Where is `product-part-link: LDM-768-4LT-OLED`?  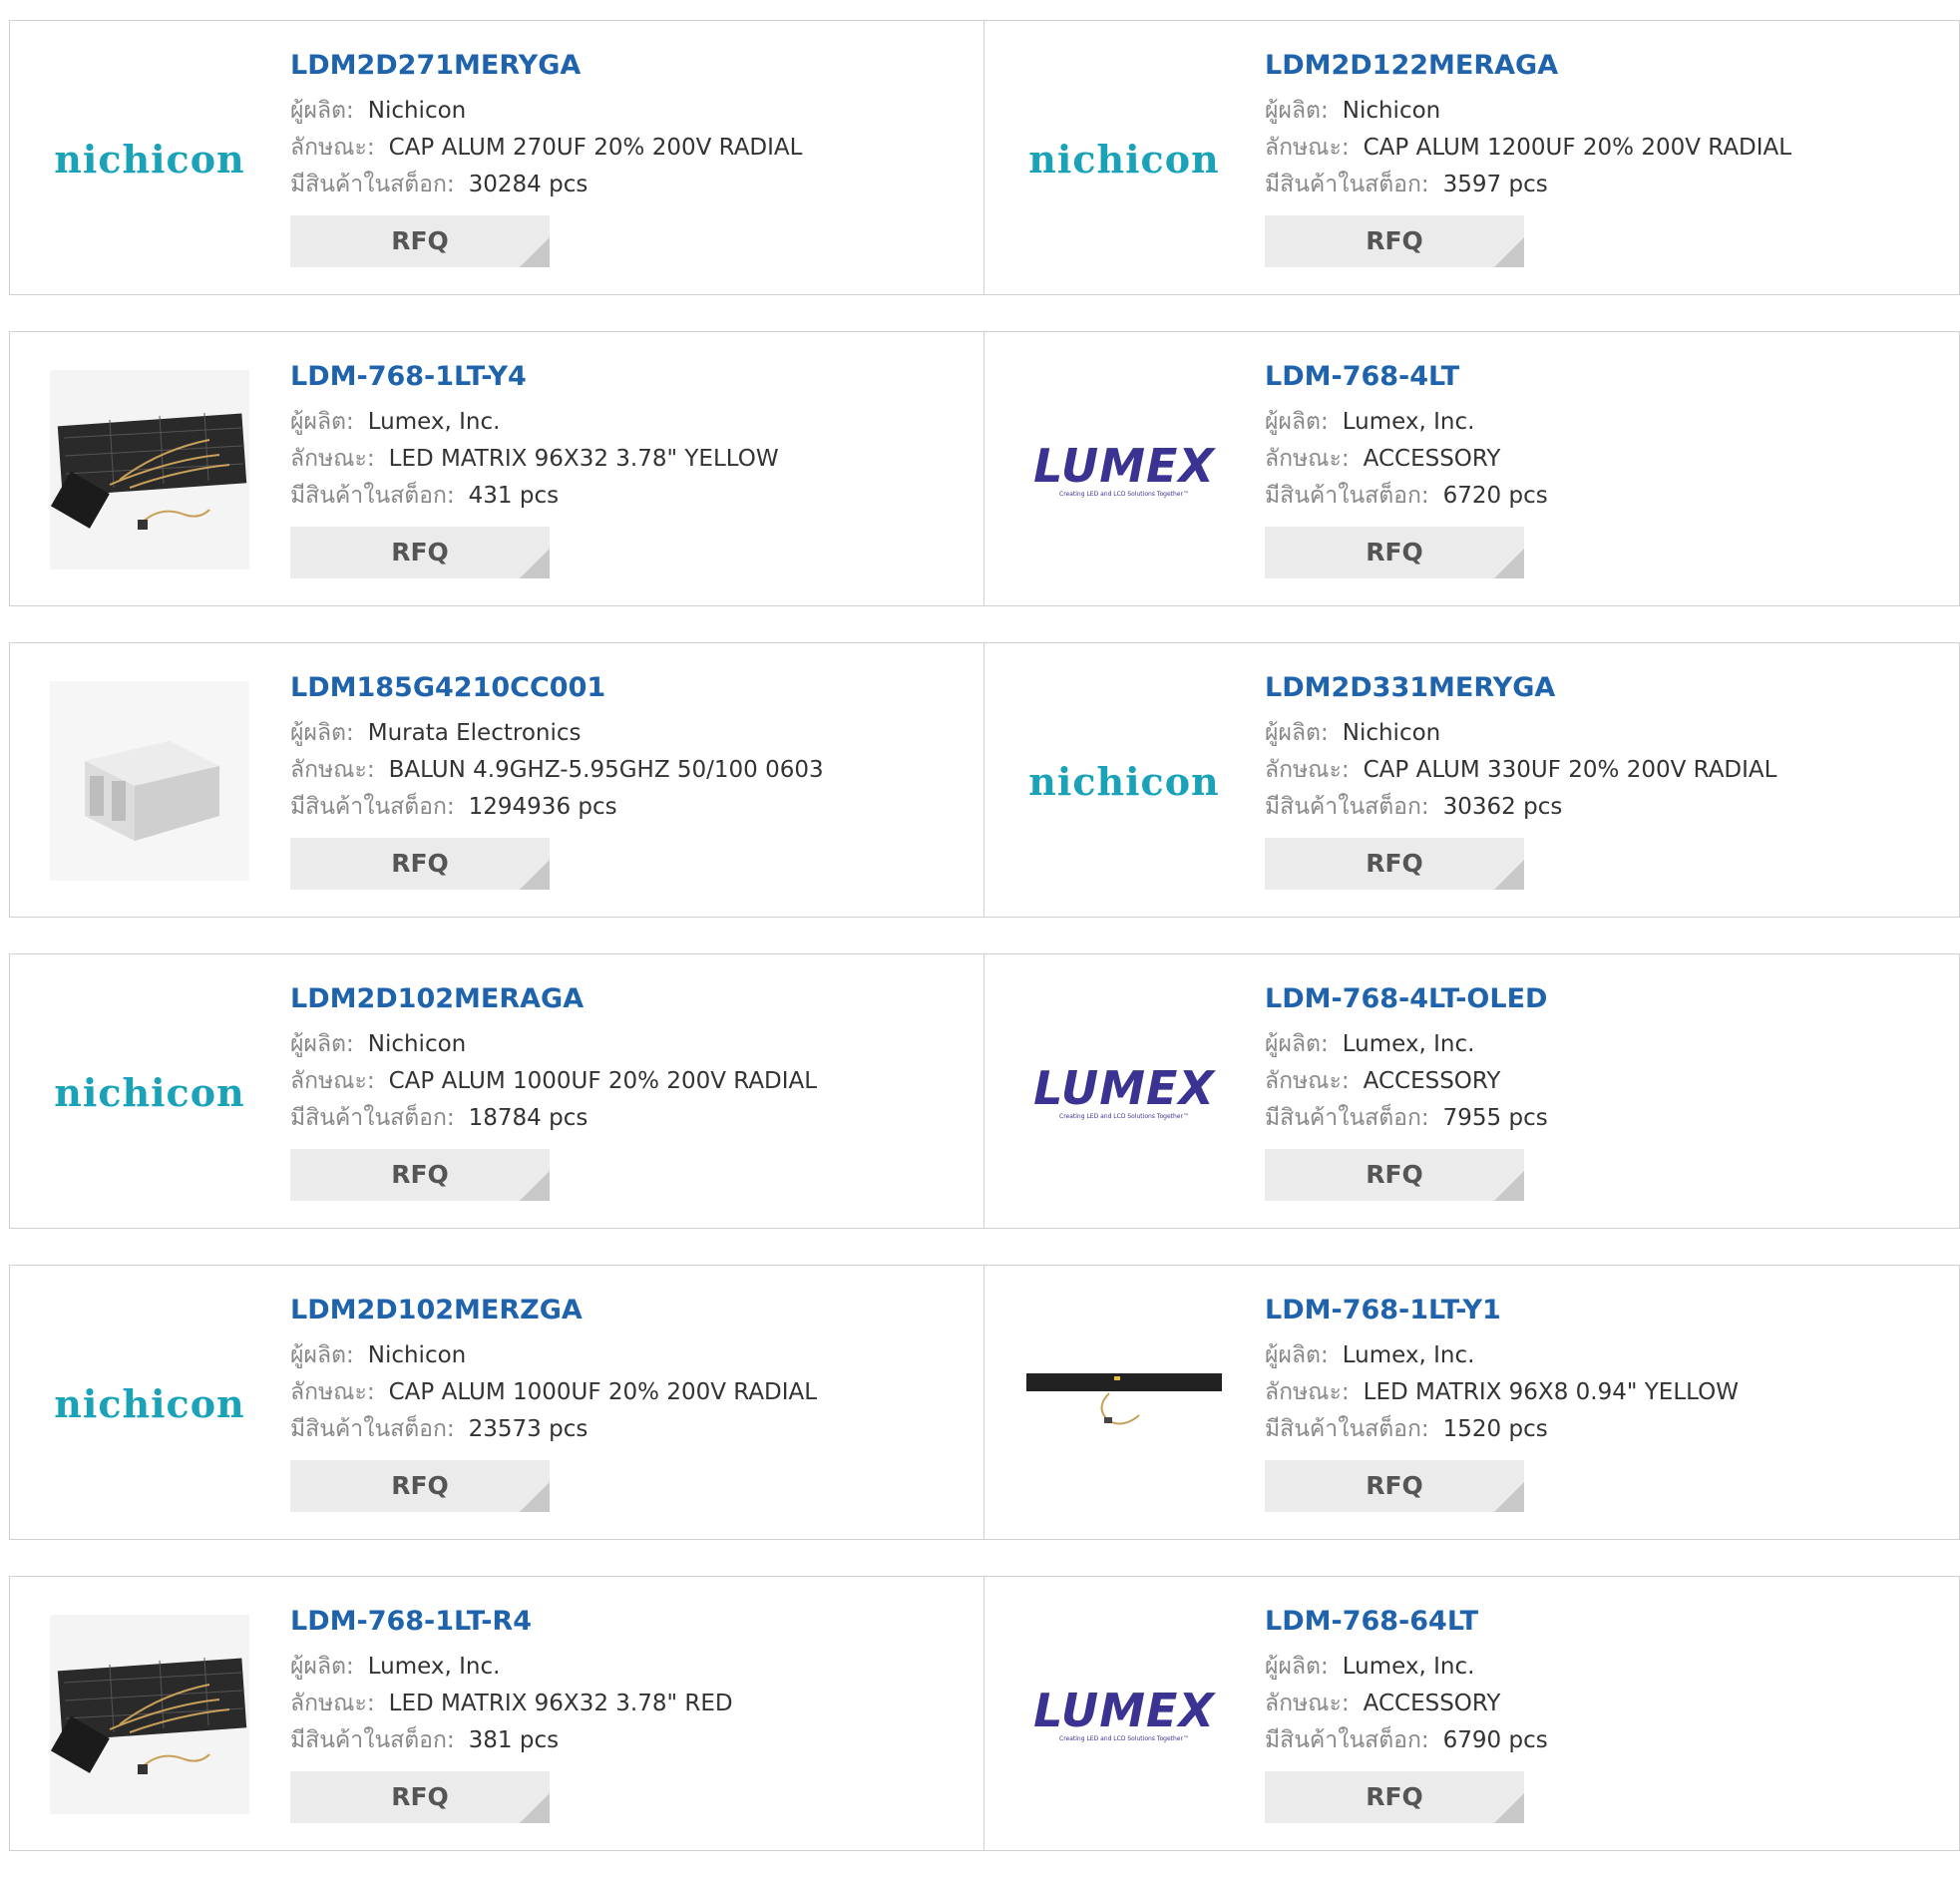 product-part-link: LDM-768-4LT-OLED is located at coordinates (1607, 999).